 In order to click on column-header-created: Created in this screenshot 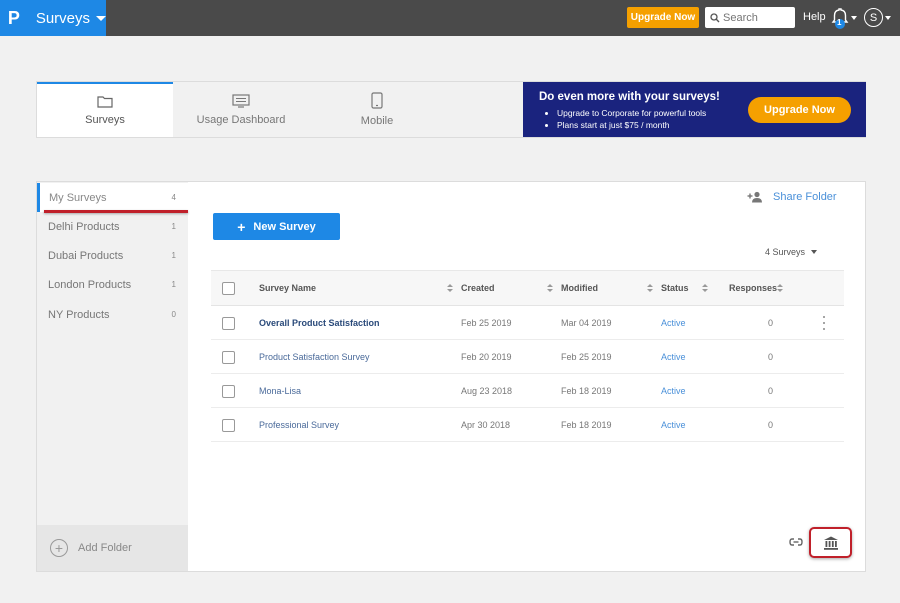, I will do `click(478, 288)`.